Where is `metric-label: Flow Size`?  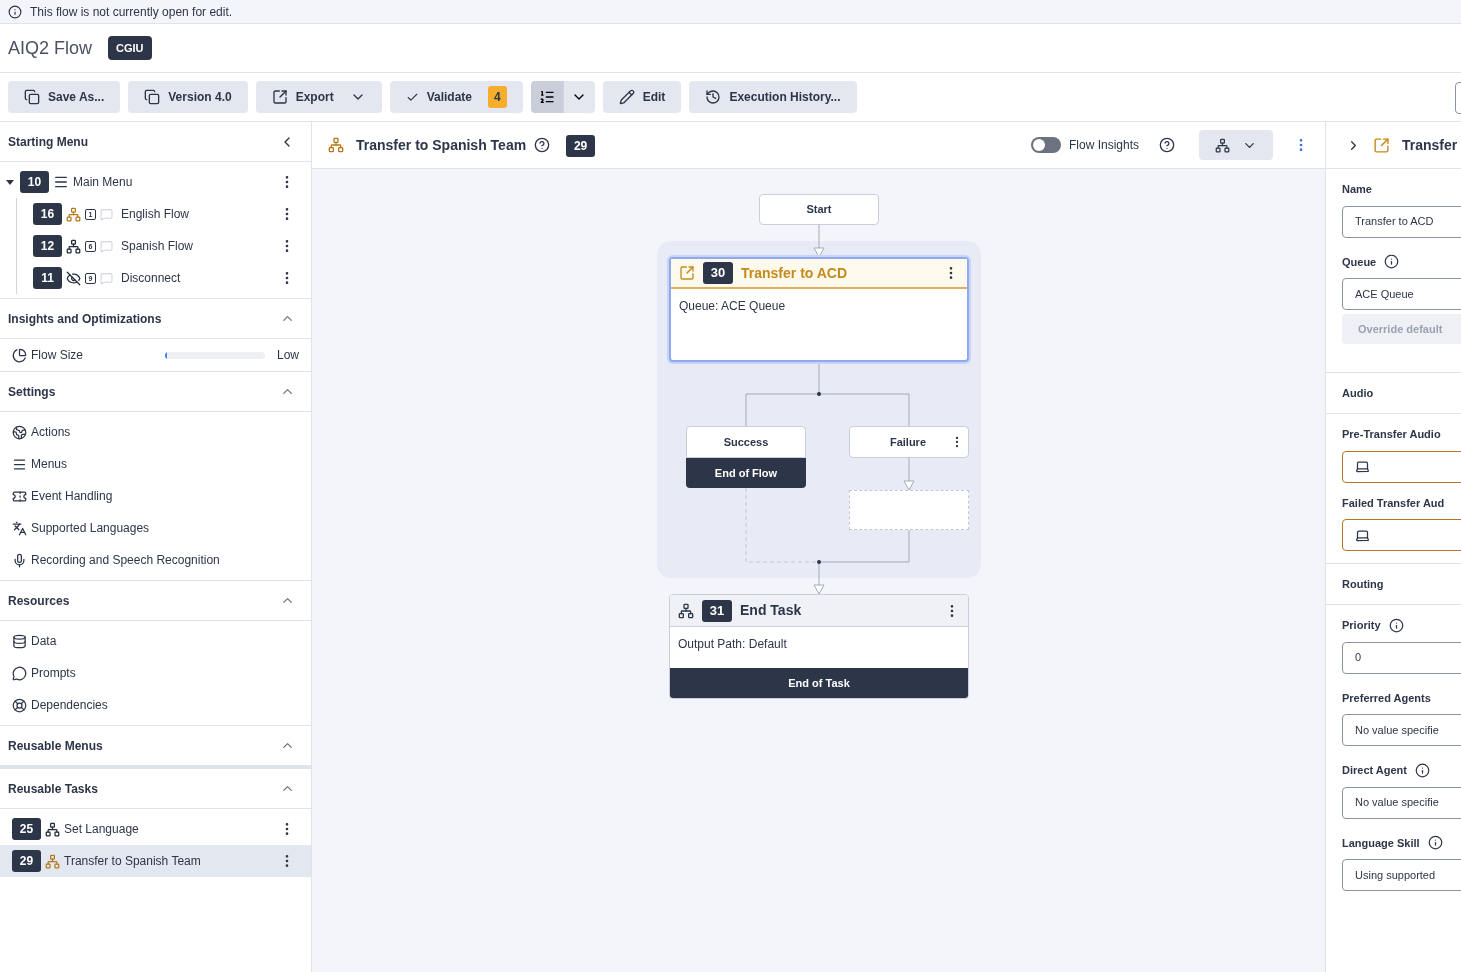
metric-label: Flow Size is located at coordinates (57, 355).